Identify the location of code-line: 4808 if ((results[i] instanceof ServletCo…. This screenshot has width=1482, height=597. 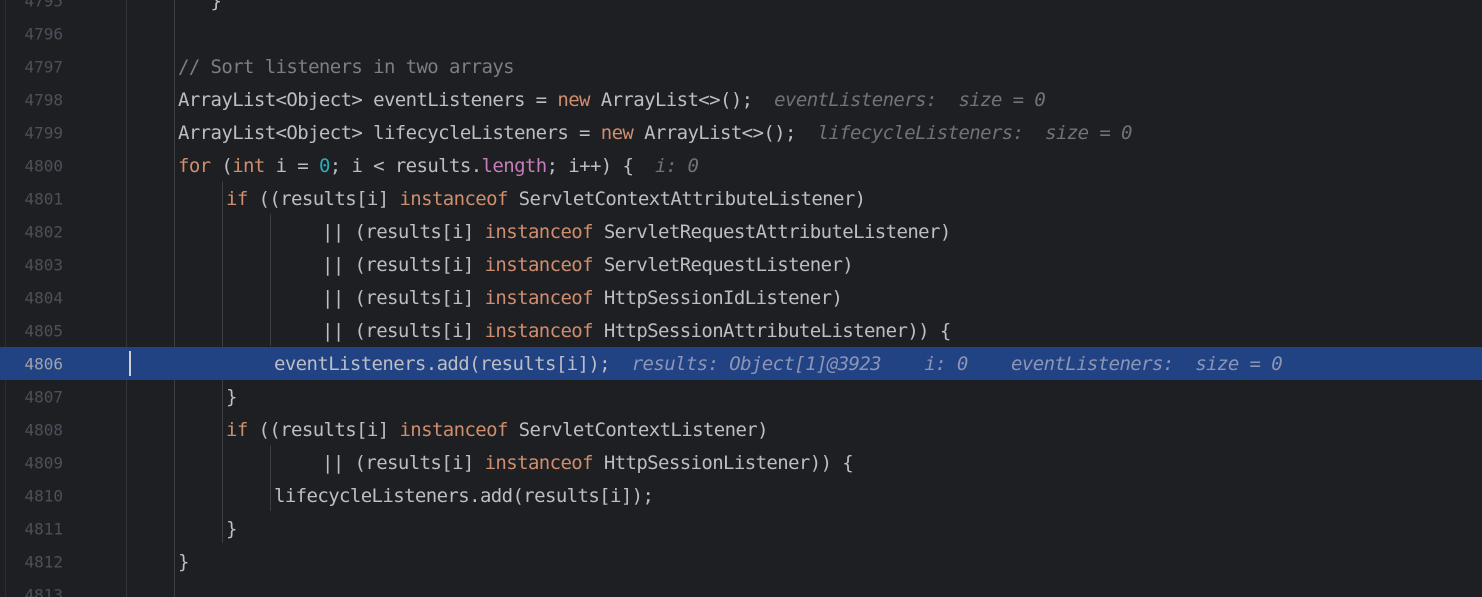
(741, 429).